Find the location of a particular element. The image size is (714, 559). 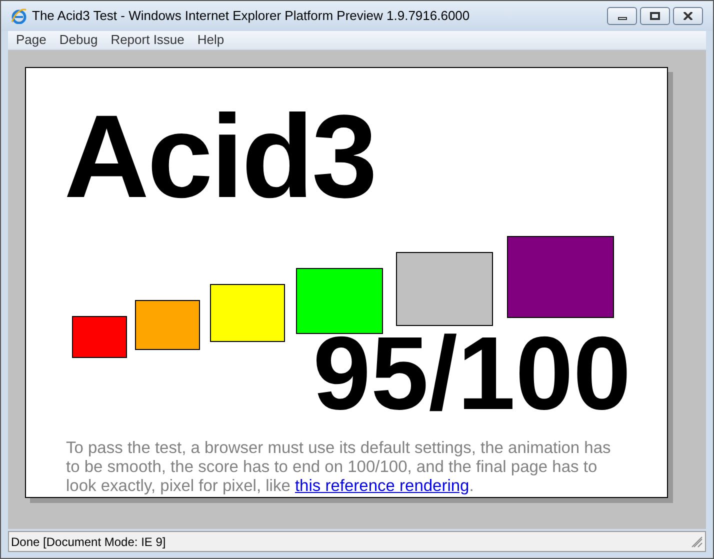

window-title: The Acid3 Test - Windows Internet Explorer Platform Preview 1.9.7916.6000 is located at coordinates (251, 16).